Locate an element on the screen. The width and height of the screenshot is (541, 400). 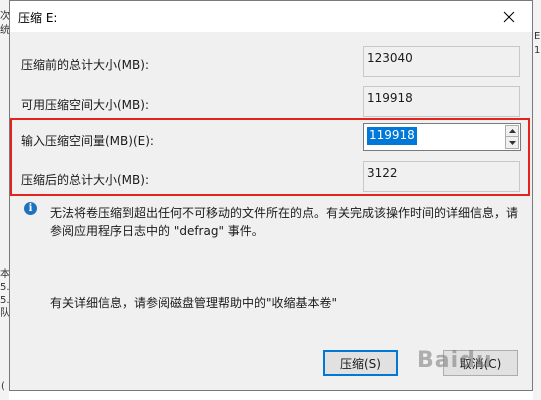
background-text: 1 is located at coordinates (537, 50).